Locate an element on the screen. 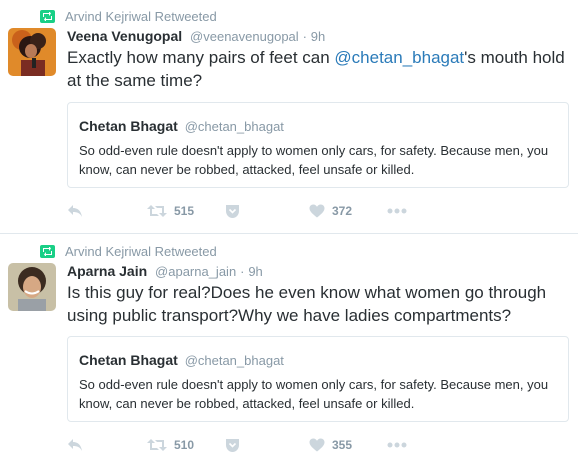 This screenshot has height=469, width=578. retweet-button: 510 is located at coordinates (170, 445).